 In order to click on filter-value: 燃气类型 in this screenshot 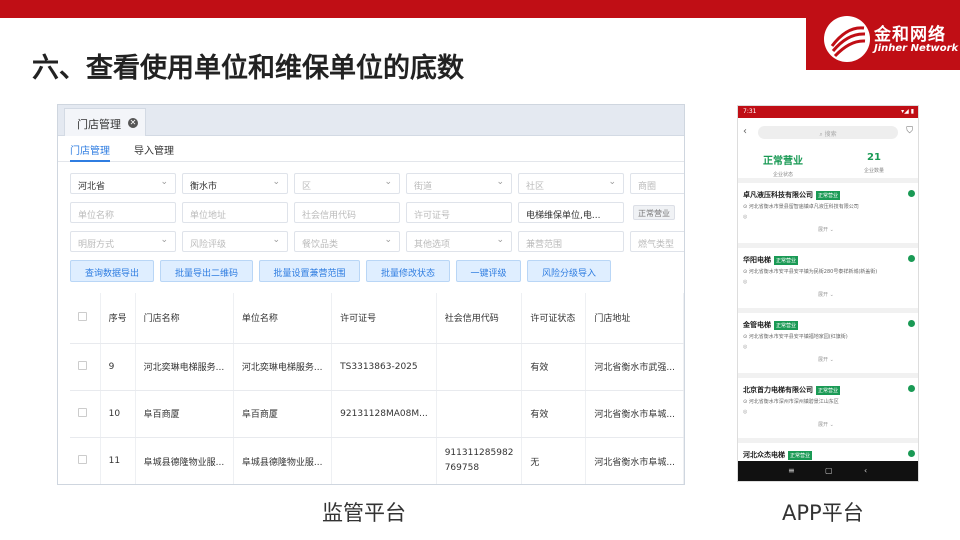, I will do `click(656, 245)`.